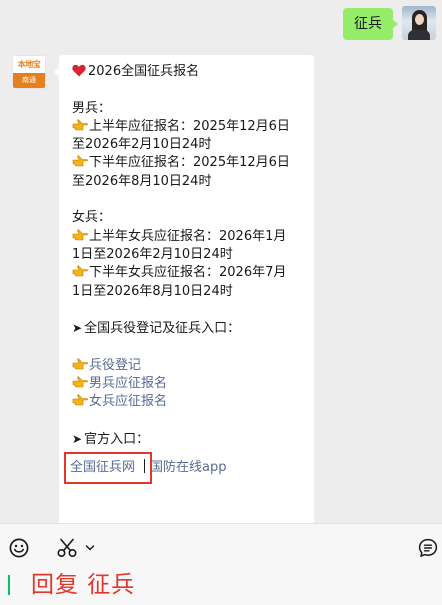  Describe the element at coordinates (9, 585) in the screenshot. I see `text-caret` at that location.